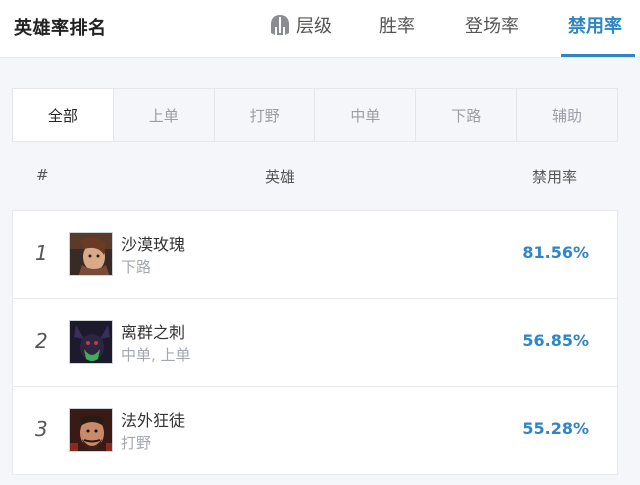 This screenshot has height=485, width=640. I want to click on hero-ban-rate: 56.85%, so click(555, 340).